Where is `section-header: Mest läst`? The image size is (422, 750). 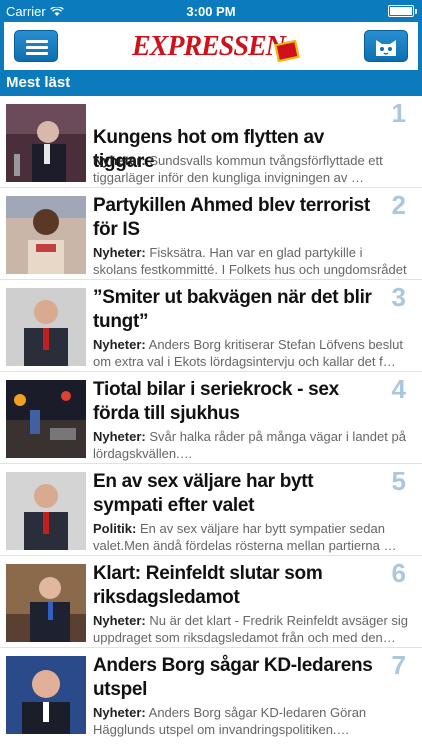
section-header: Mest läst is located at coordinates (211, 83).